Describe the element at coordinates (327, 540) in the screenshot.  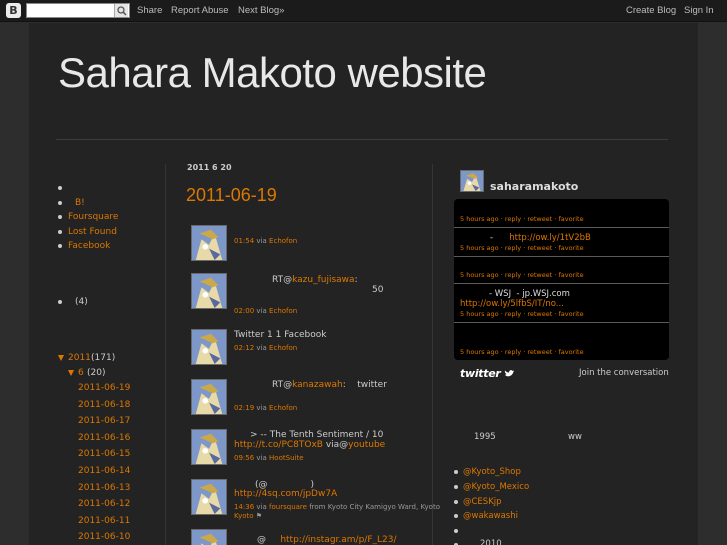
I see `tweet-text: @ http://instagr.am/p/F_L23/` at that location.